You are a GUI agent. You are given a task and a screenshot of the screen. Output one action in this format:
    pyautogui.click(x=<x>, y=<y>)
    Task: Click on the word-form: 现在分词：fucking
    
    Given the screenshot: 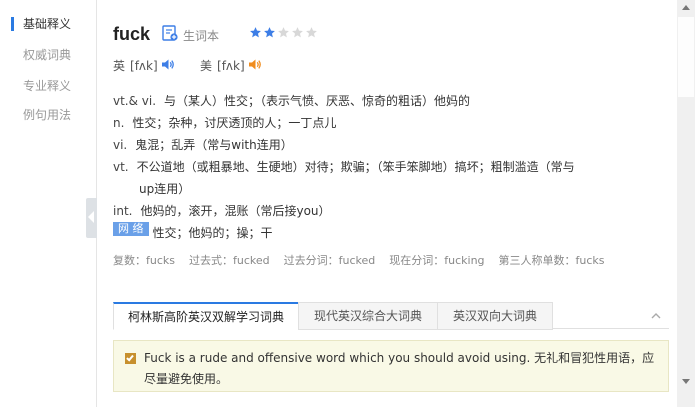 What is the action you would take?
    pyautogui.click(x=437, y=260)
    